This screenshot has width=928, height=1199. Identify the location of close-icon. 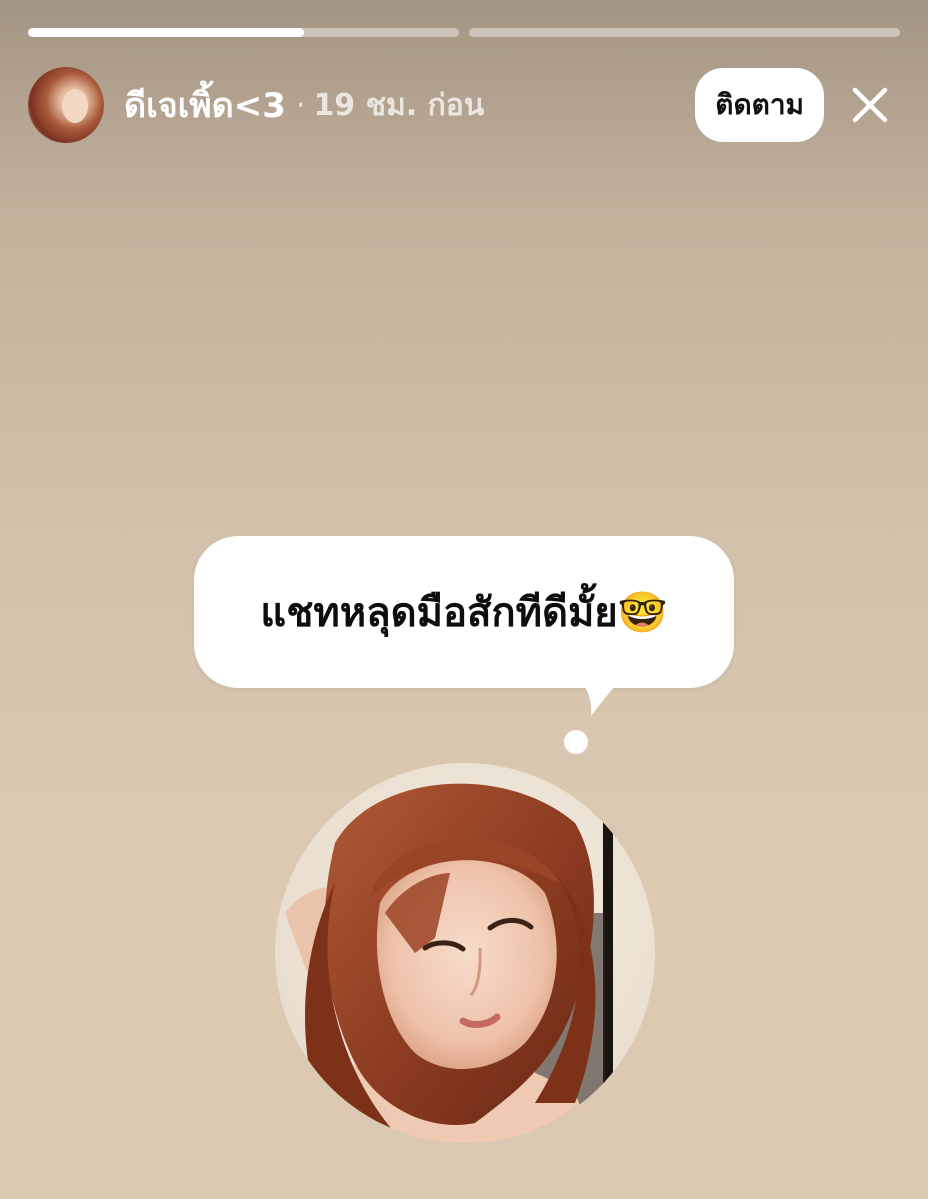
(870, 105).